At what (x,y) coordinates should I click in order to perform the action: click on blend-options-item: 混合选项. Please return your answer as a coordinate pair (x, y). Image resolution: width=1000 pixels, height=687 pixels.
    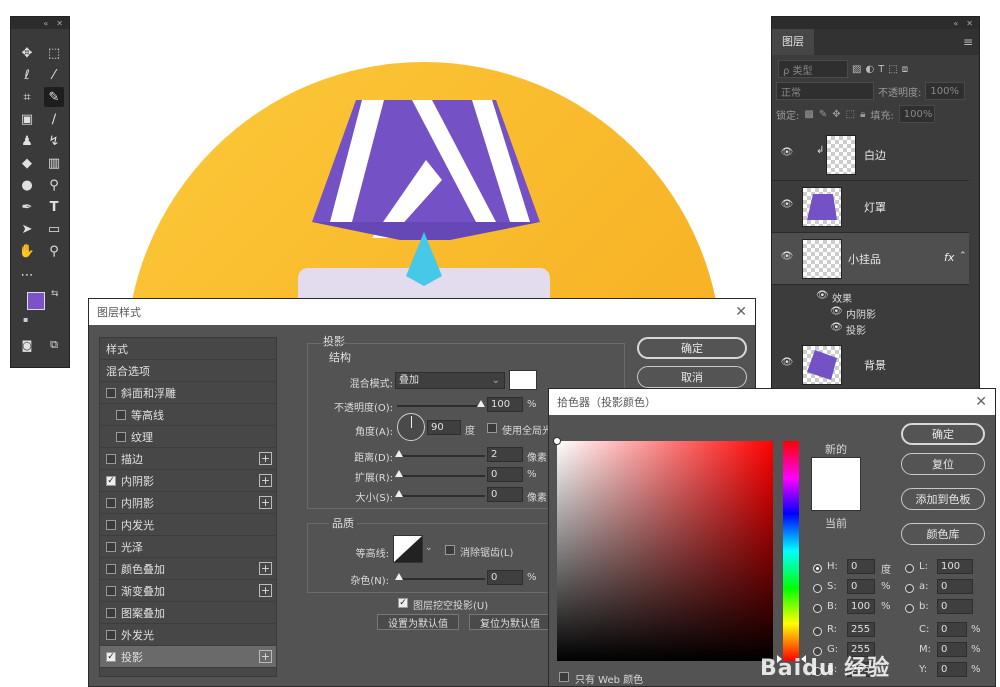
    Looking at the image, I should click on (188, 371).